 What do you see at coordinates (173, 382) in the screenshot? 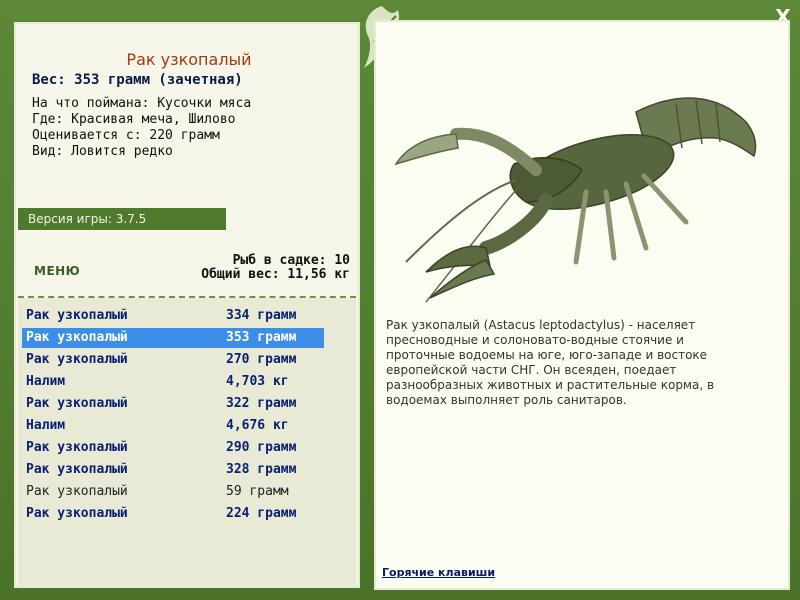
I see `list-item: Налим 4,703 кг` at bounding box center [173, 382].